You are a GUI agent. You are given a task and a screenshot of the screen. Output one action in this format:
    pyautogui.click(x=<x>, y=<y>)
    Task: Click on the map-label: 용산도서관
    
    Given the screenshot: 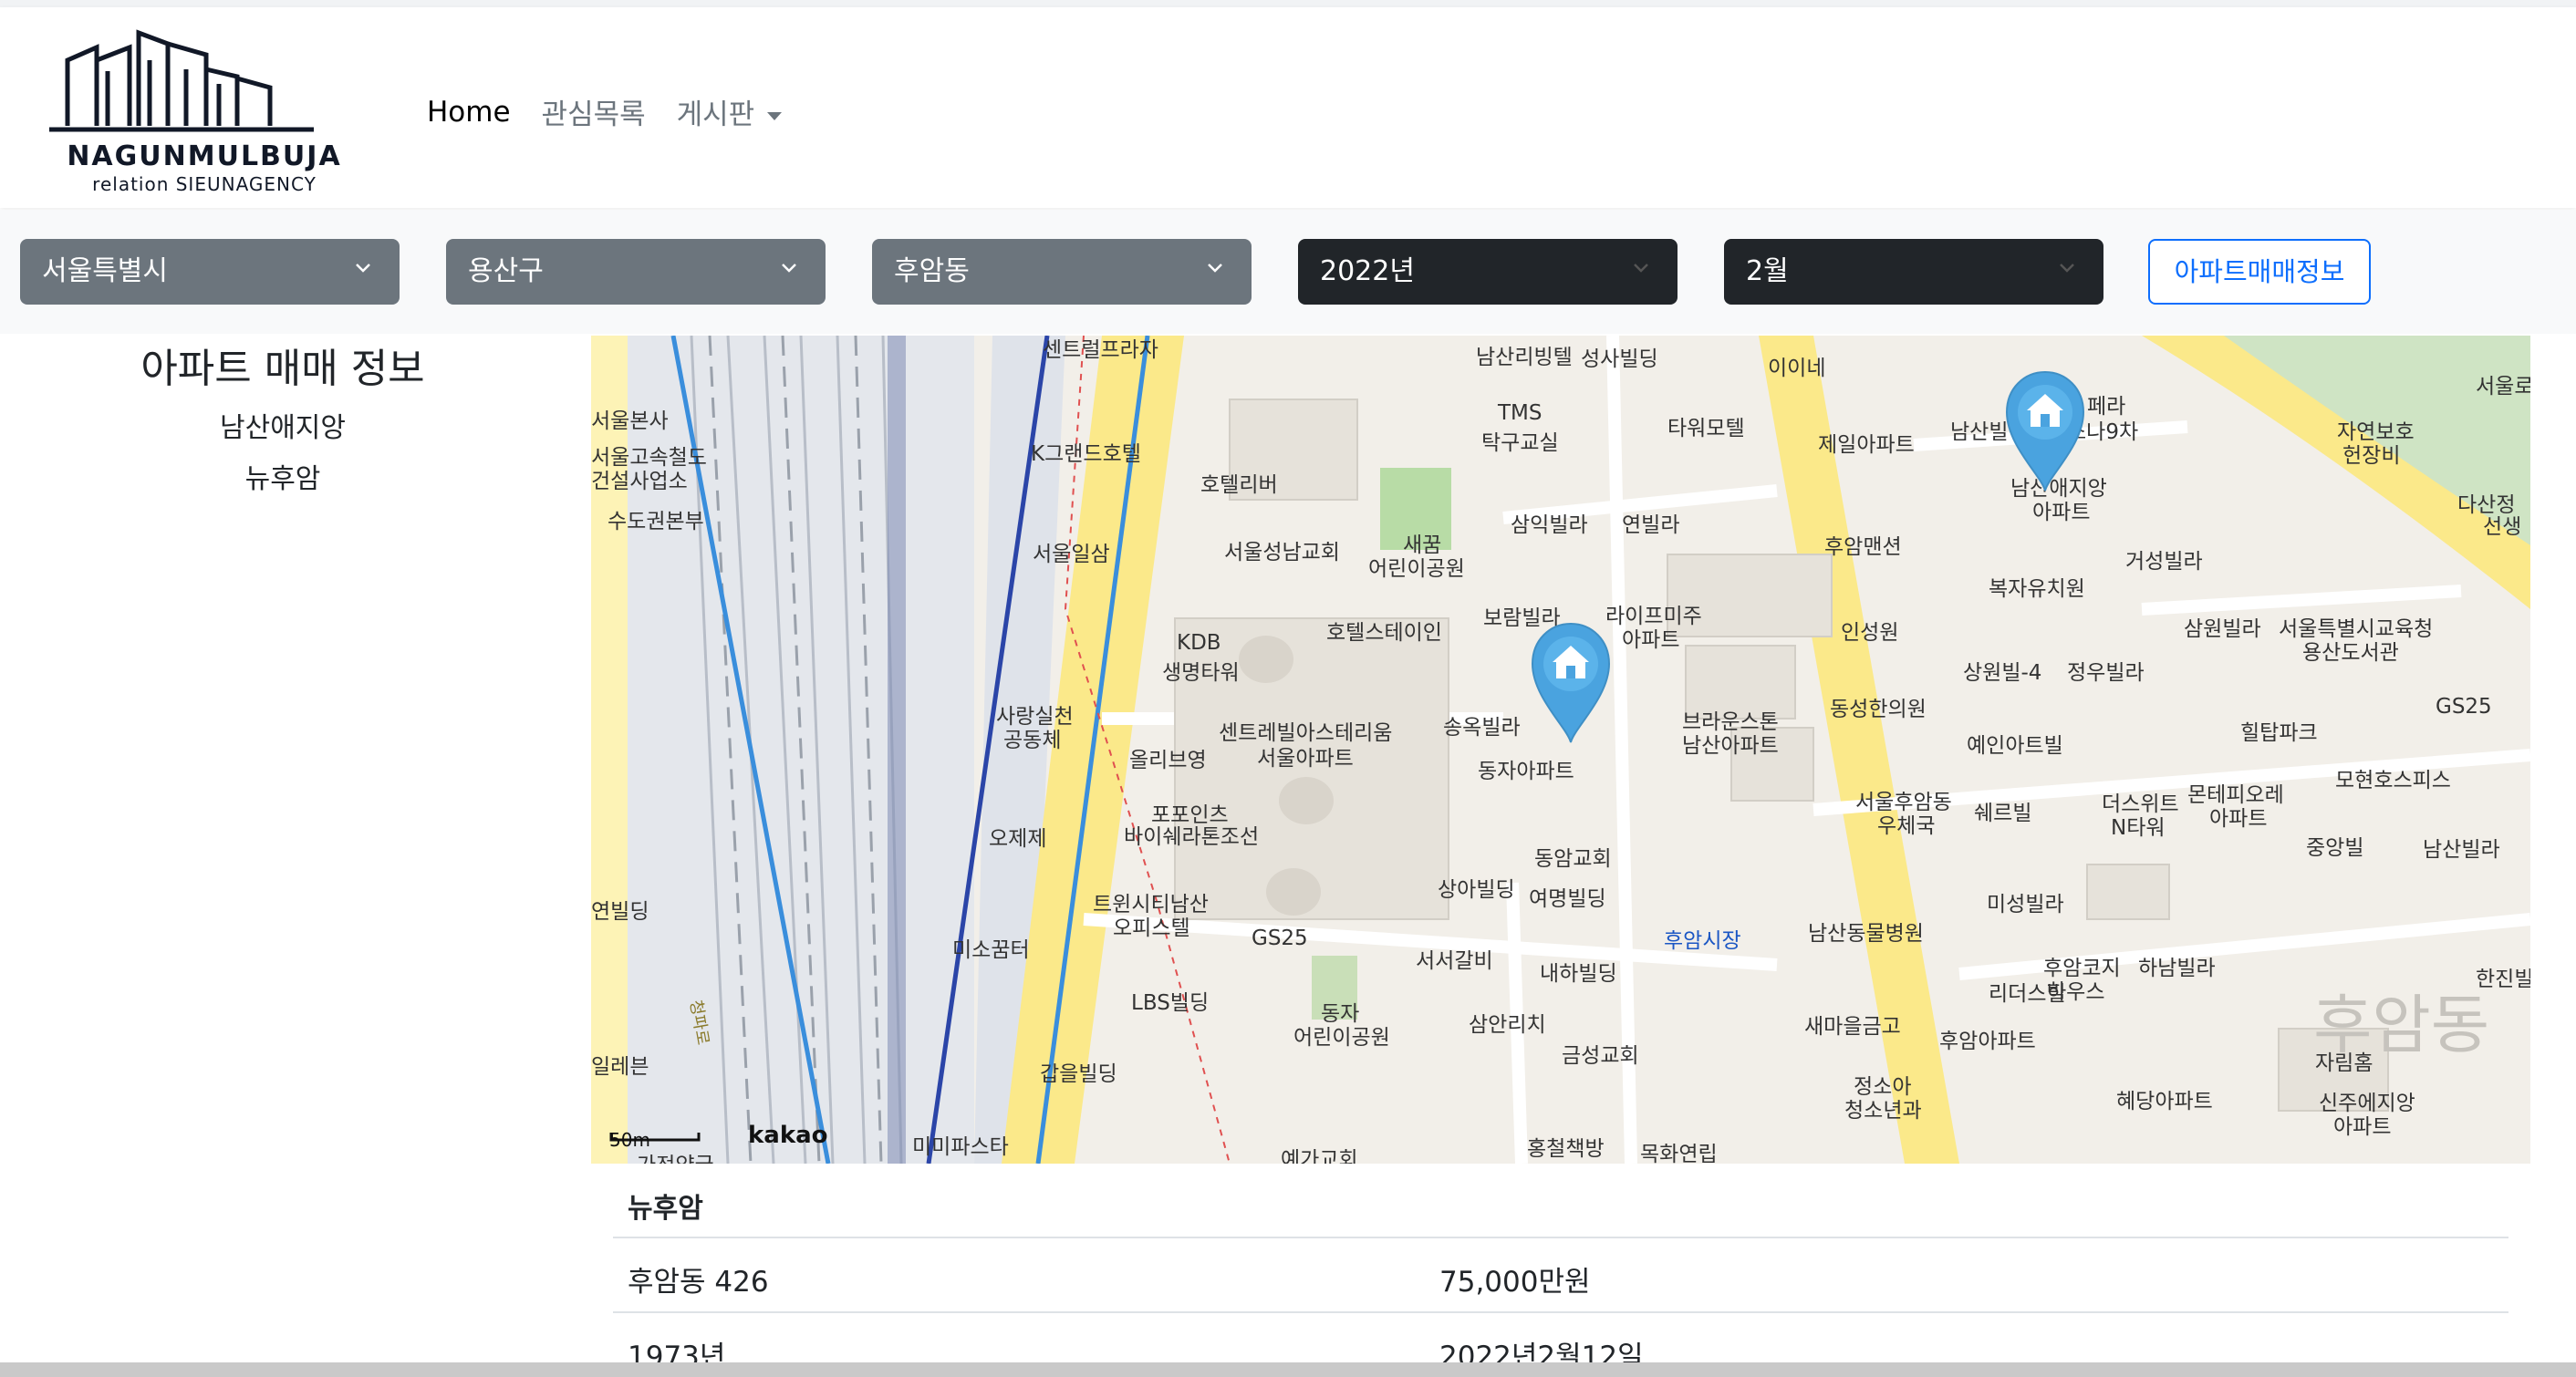 What is the action you would take?
    pyautogui.click(x=2350, y=653)
    